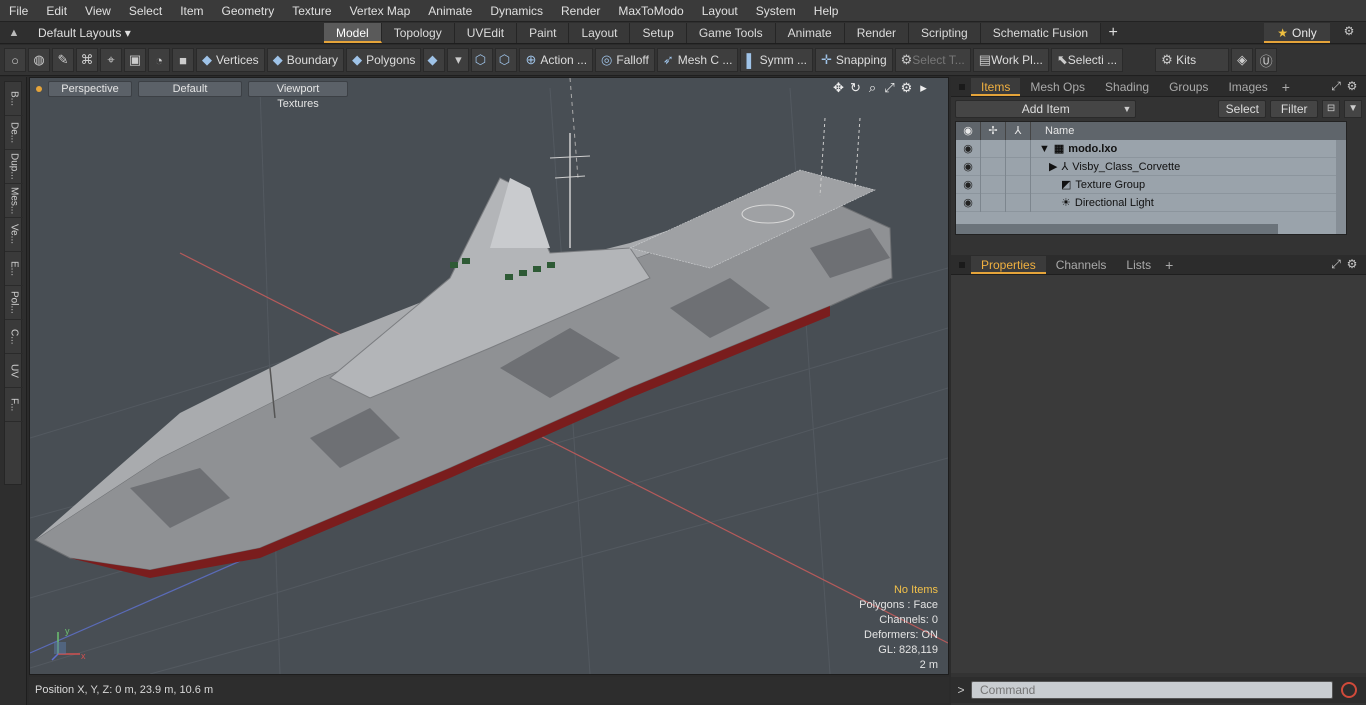 The image size is (1366, 705). What do you see at coordinates (1151, 184) in the screenshot?
I see `list-item: ◉ ◩ Texture Group` at bounding box center [1151, 184].